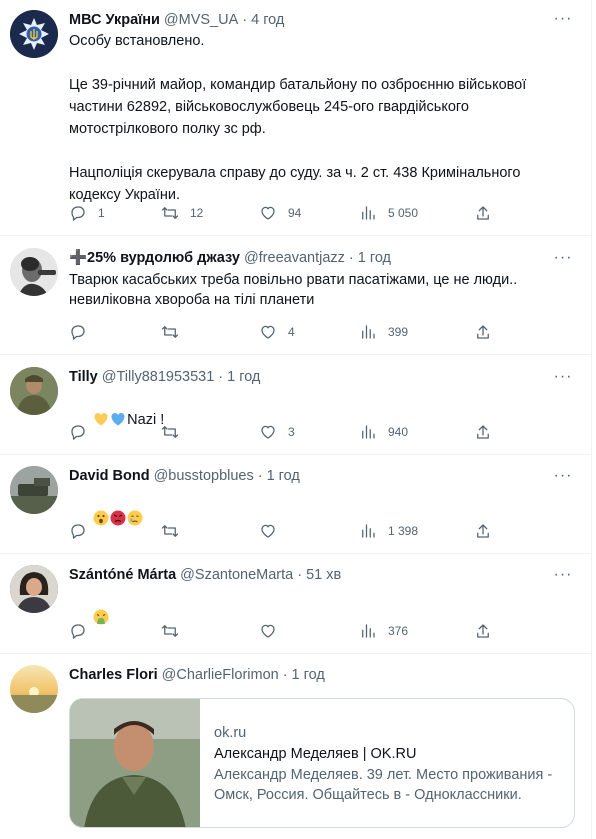  Describe the element at coordinates (320, 476) in the screenshot. I see `tweet-header: David Bond @busstopblues · 1 год` at that location.